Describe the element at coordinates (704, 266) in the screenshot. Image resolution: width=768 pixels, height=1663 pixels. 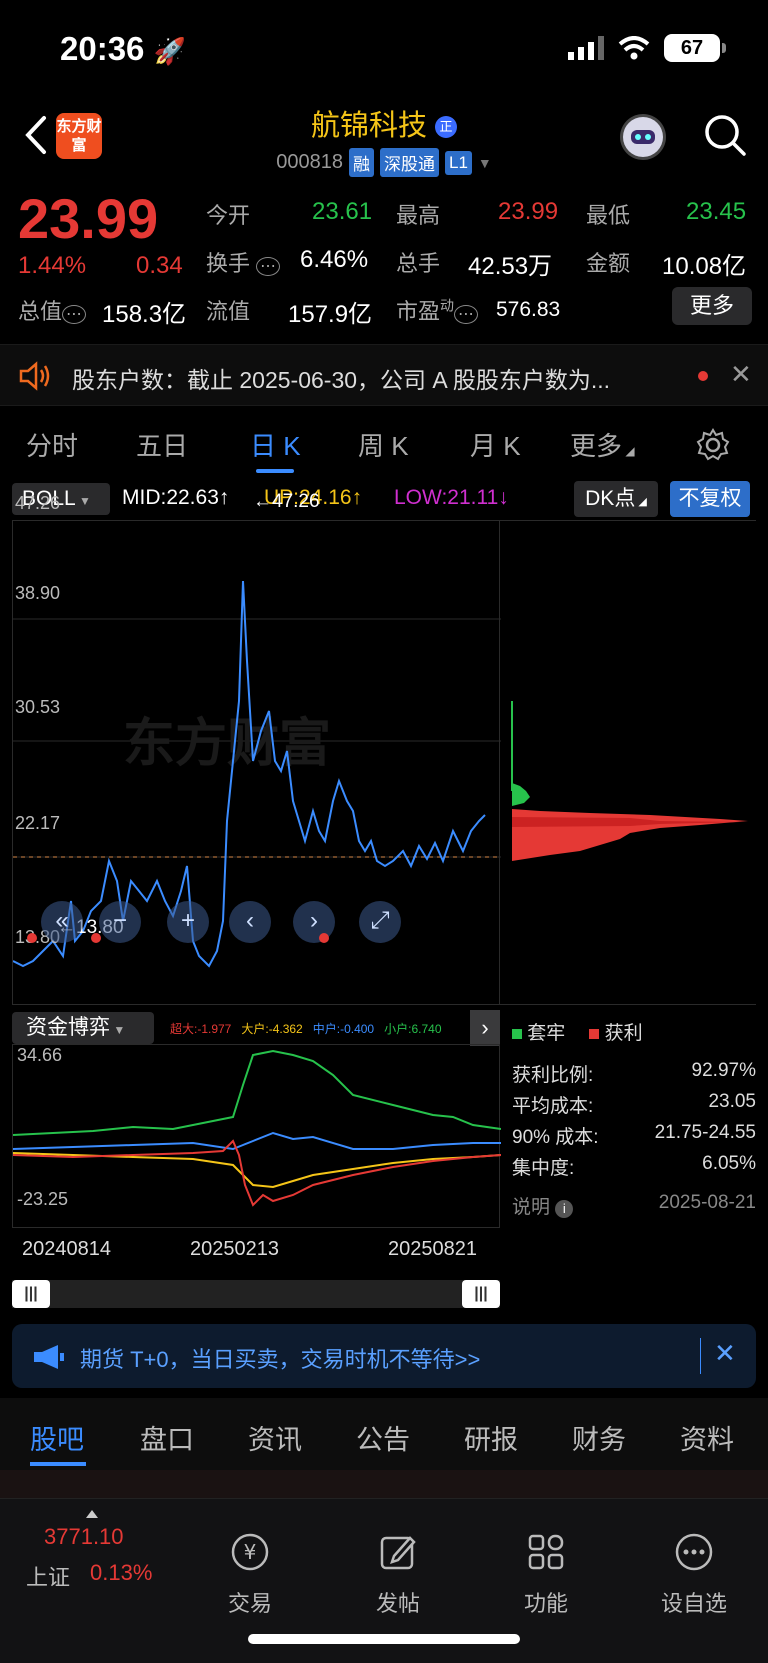
I see `stat-amount-value: 10.08亿` at that location.